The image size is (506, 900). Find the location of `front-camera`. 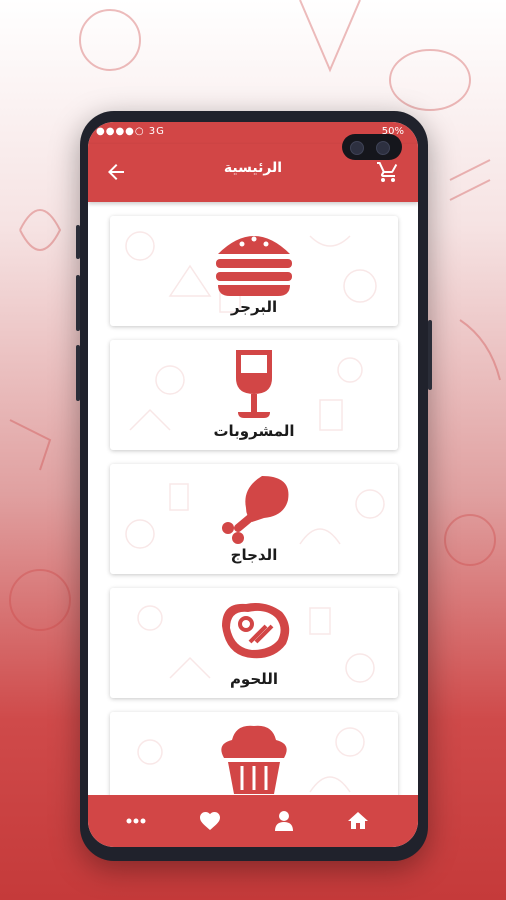

front-camera is located at coordinates (372, 147).